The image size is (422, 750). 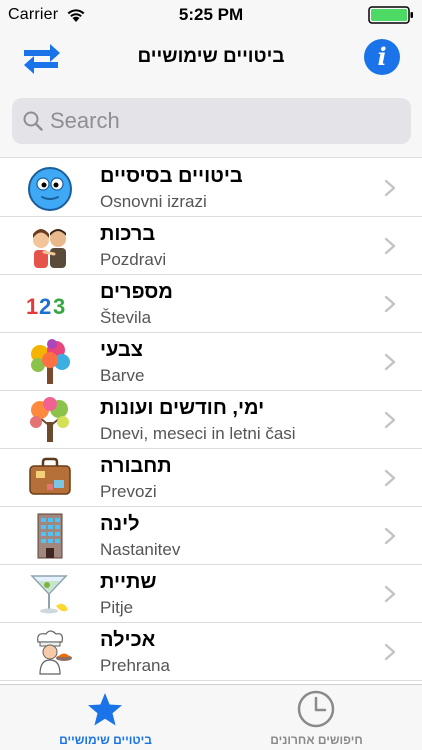 I want to click on tab-useful-phrases: ביטויים שימושיים, so click(x=105, y=717).